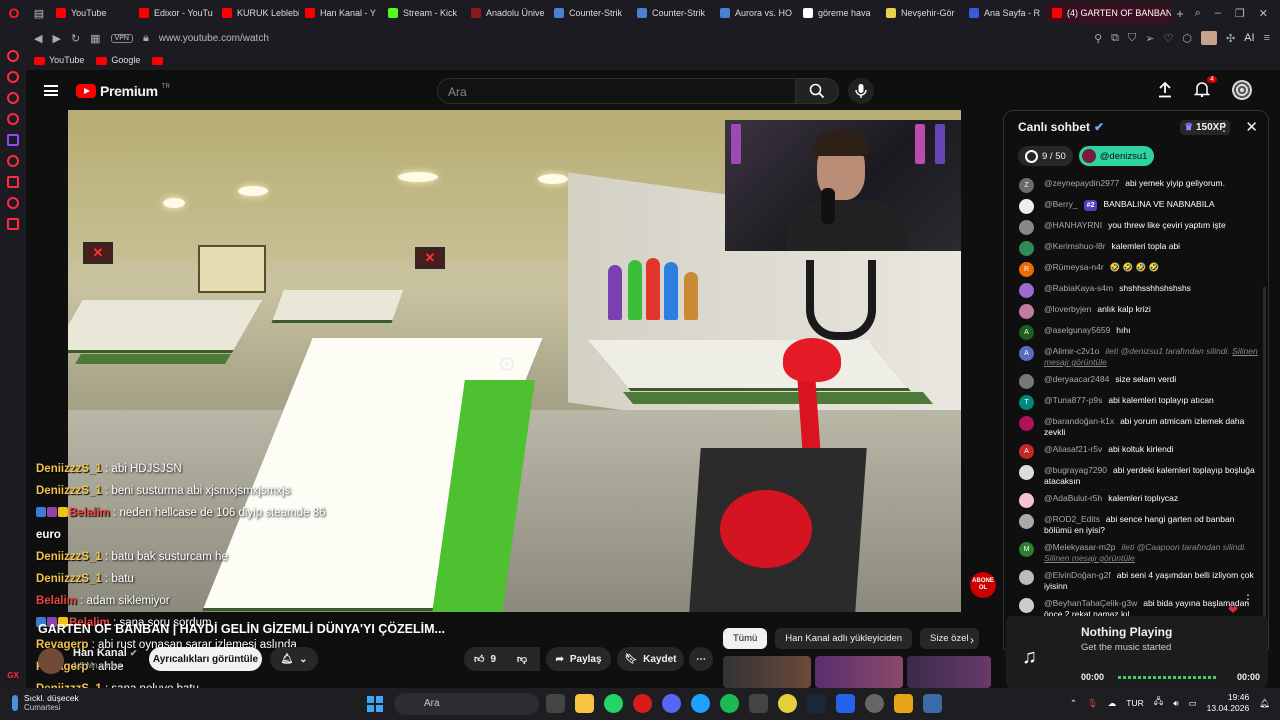 This screenshot has width=1280, height=720. What do you see at coordinates (1132, 38) in the screenshot?
I see `shield-icon: ⛉` at bounding box center [1132, 38].